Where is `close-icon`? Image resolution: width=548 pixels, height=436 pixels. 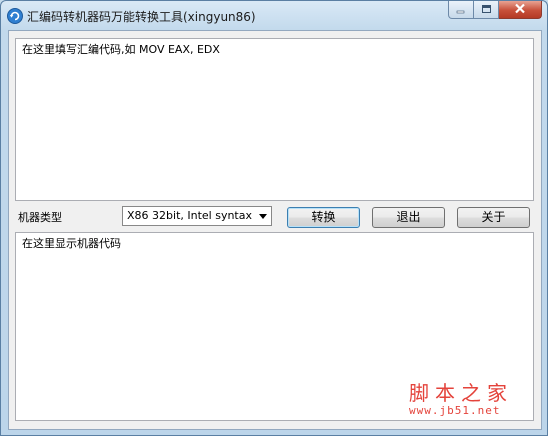 close-icon is located at coordinates (520, 10).